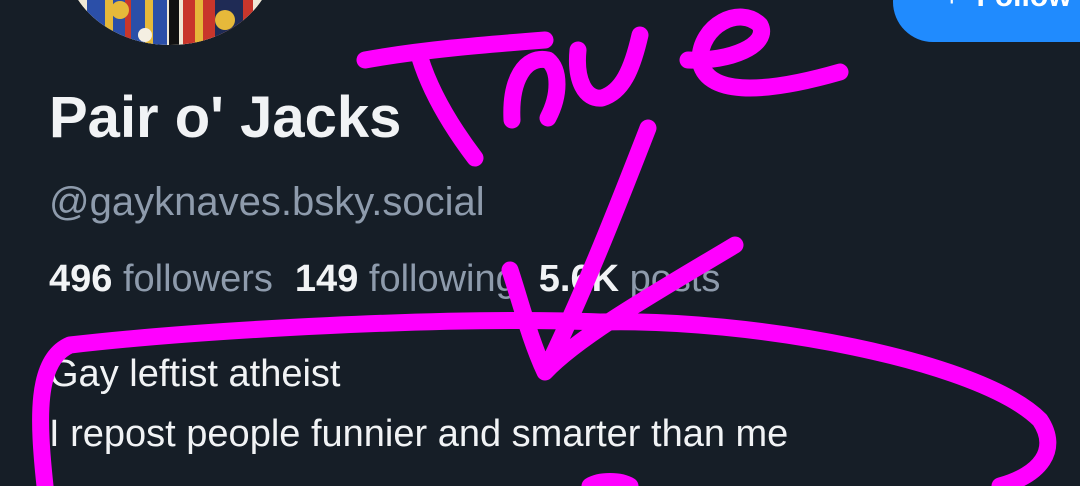  What do you see at coordinates (267, 202) in the screenshot?
I see `profile-handle: @gayknaves.bsky.social` at bounding box center [267, 202].